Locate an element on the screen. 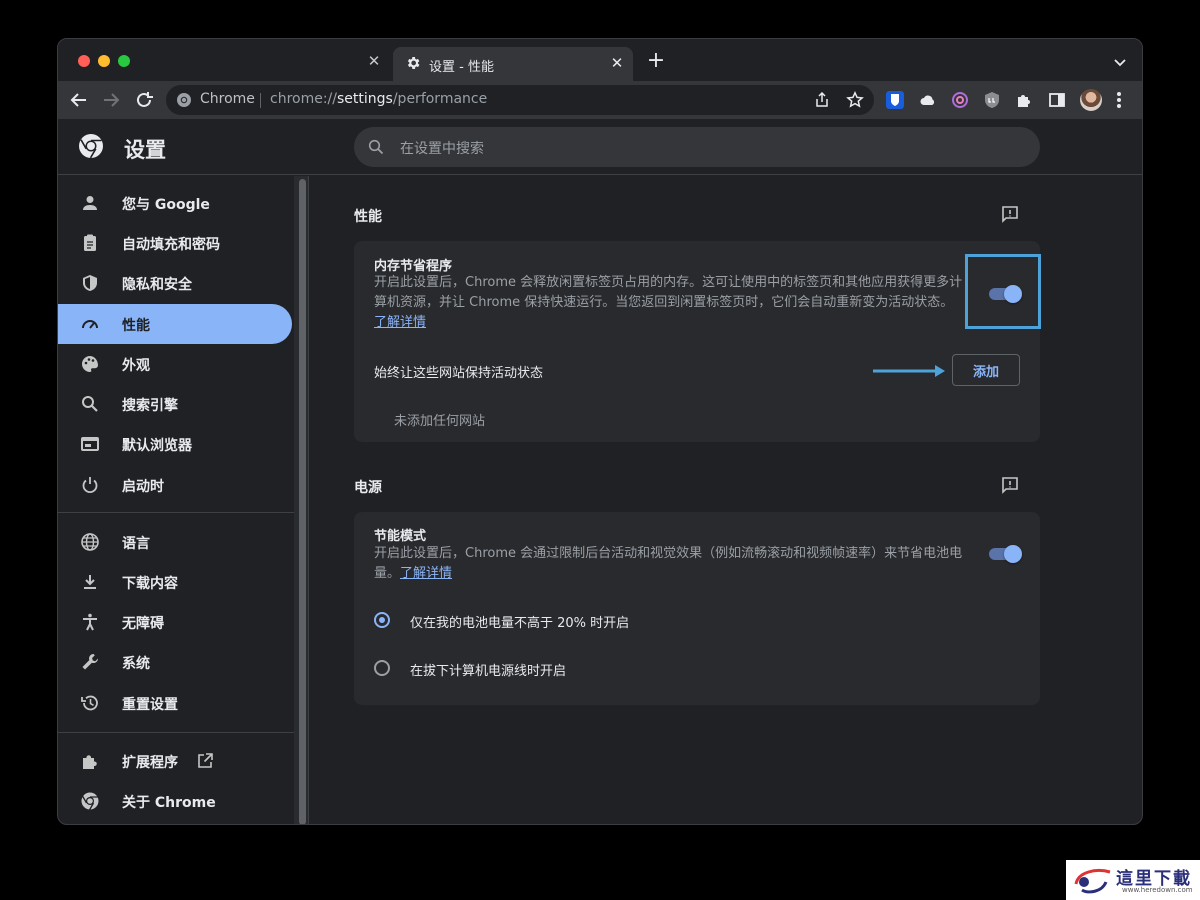 The image size is (1200, 900). page-title: 设置 is located at coordinates (145, 150).